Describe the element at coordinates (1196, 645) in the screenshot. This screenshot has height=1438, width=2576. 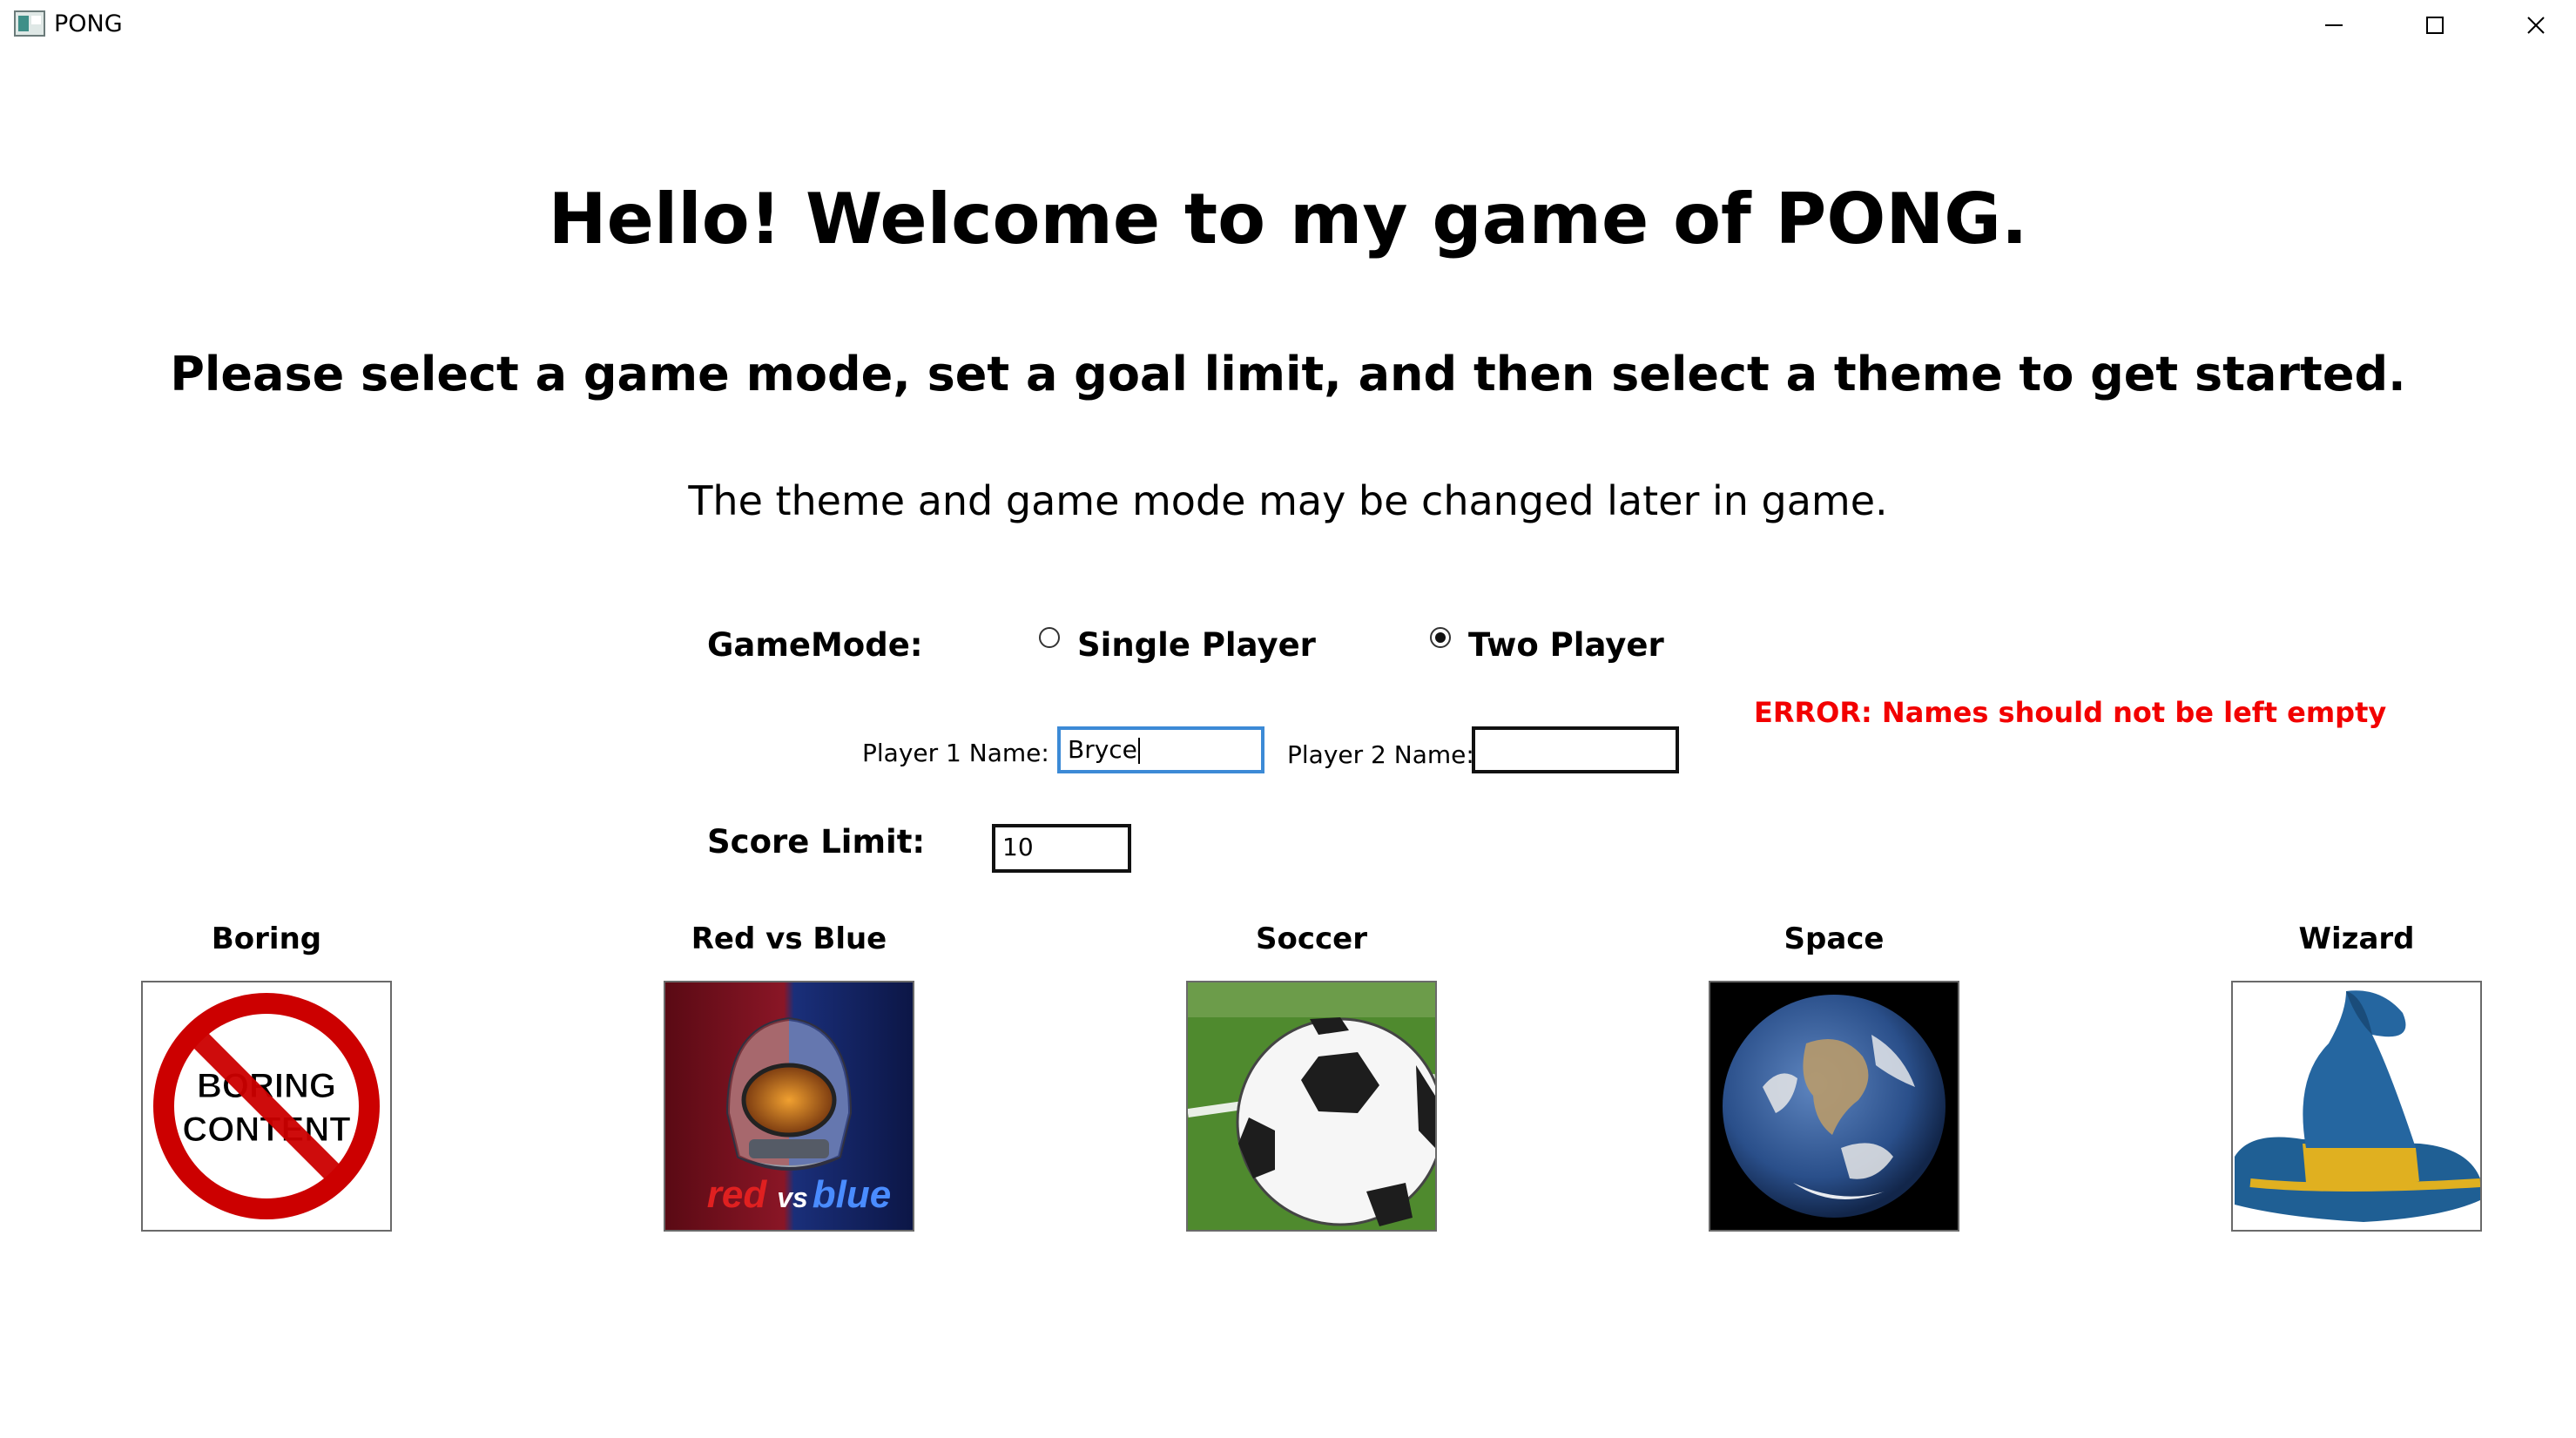
I see `single-player-label: Single Player` at that location.